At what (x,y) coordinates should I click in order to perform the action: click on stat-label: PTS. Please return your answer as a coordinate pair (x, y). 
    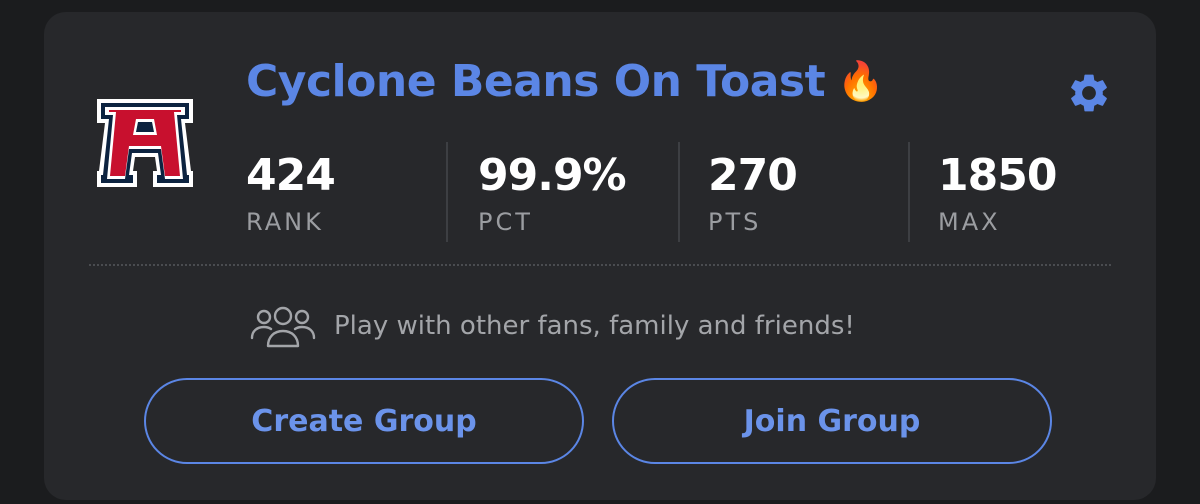
    Looking at the image, I should click on (735, 222).